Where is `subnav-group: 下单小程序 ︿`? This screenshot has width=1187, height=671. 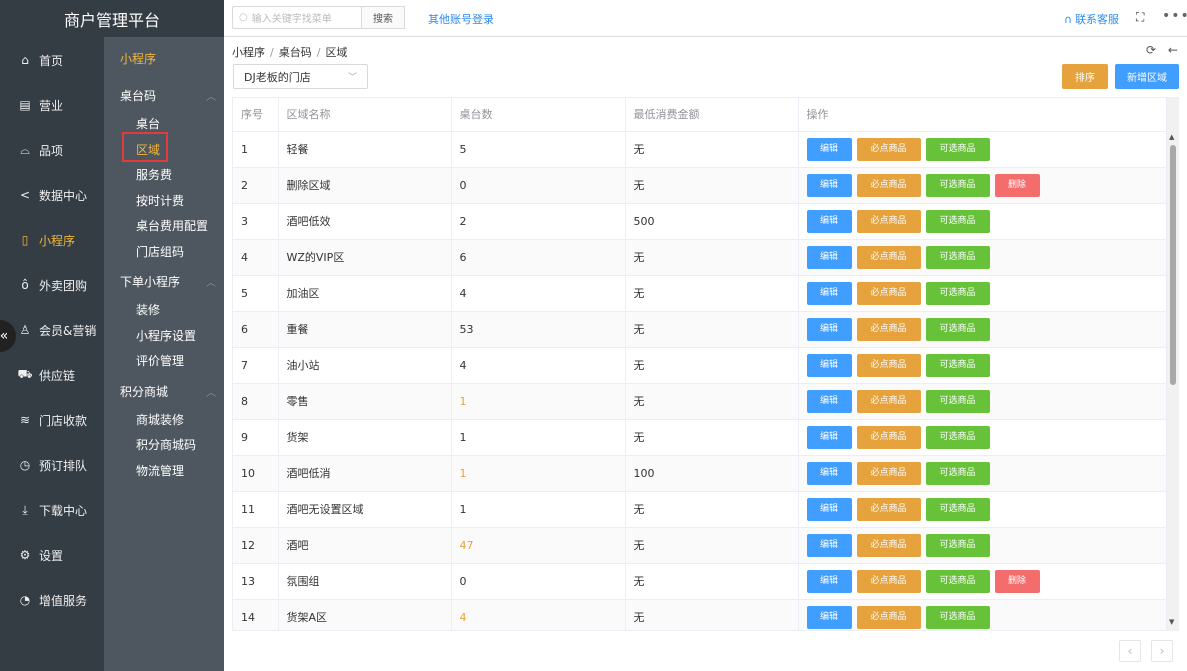 subnav-group: 下单小程序 ︿ is located at coordinates (168, 281).